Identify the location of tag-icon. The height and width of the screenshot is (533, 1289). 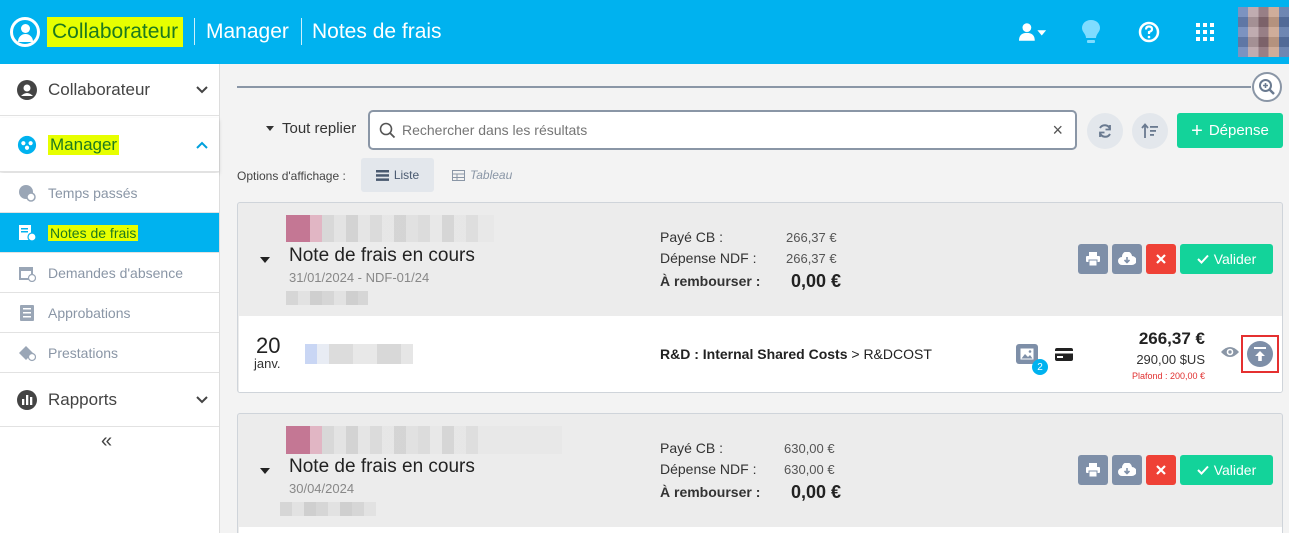
(27, 353).